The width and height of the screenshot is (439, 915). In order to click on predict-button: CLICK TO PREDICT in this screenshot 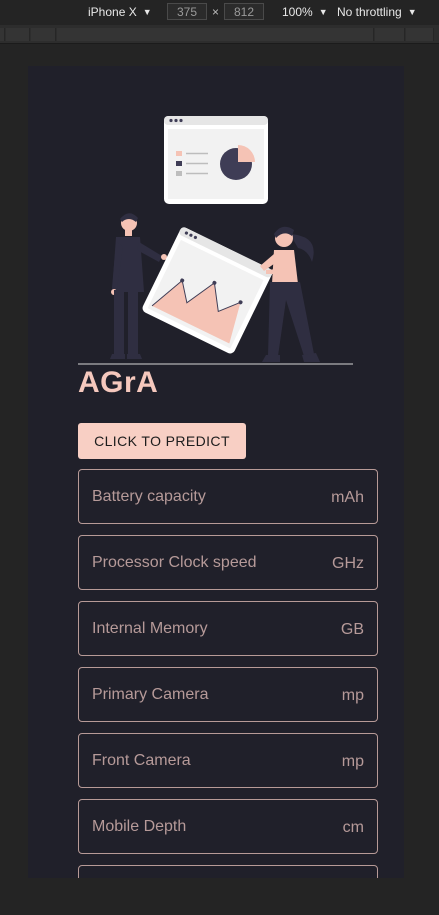, I will do `click(162, 441)`.